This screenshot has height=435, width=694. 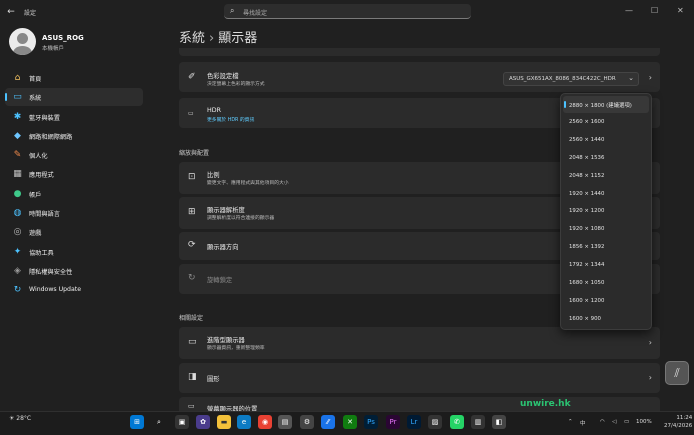 What do you see at coordinates (606, 319) in the screenshot?
I see `resolution-option: 1600 × 900` at bounding box center [606, 319].